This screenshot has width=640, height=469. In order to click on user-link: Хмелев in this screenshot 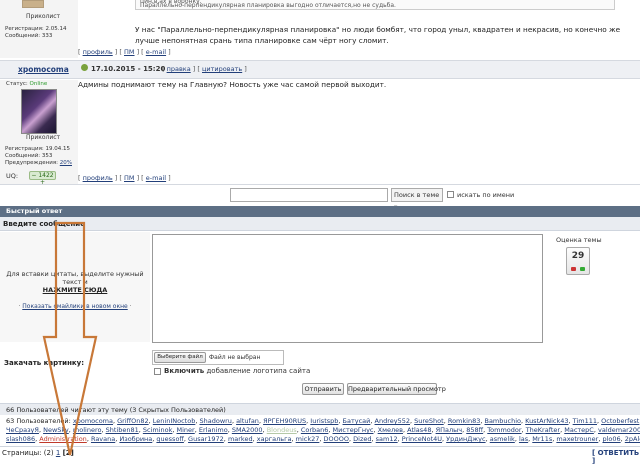, I will do `click(390, 430)`.